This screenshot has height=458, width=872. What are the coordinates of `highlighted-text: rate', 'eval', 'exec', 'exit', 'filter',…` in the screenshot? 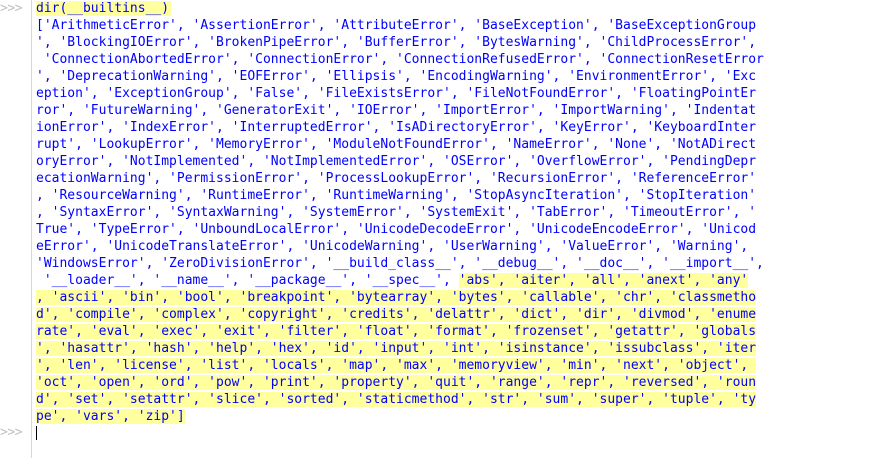 It's located at (396, 331).